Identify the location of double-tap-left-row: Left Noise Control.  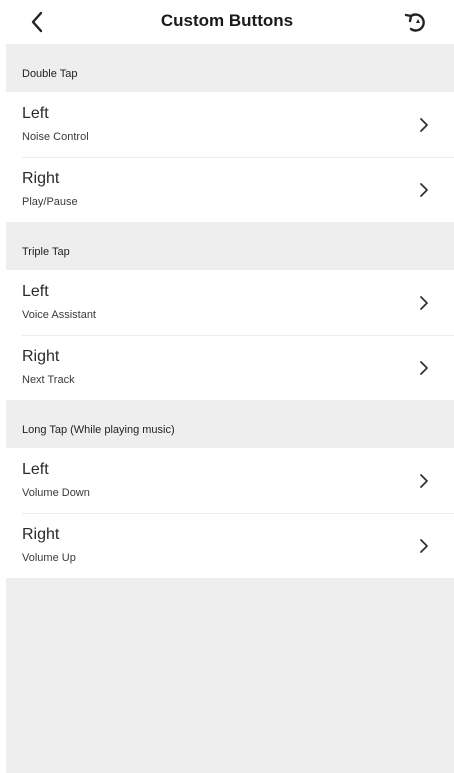
(230, 124).